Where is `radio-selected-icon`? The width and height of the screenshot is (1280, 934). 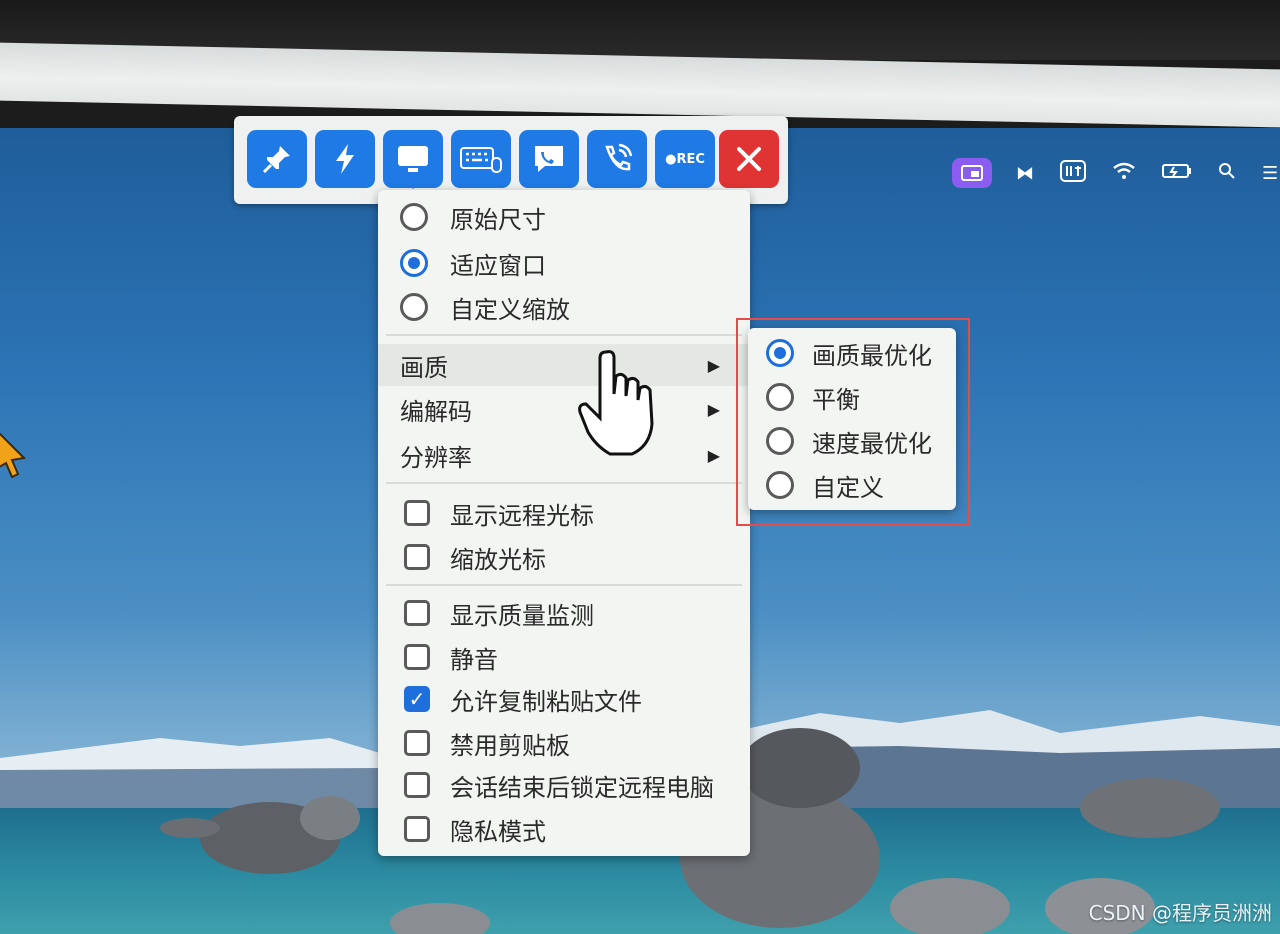 radio-selected-icon is located at coordinates (414, 263).